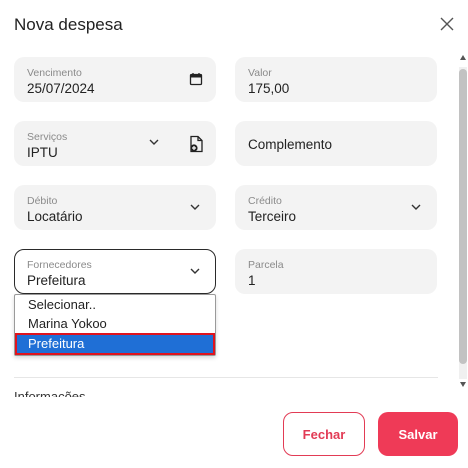 Image resolution: width=468 pixels, height=468 pixels. Describe the element at coordinates (265, 201) in the screenshot. I see `credito-label: Crédito` at that location.